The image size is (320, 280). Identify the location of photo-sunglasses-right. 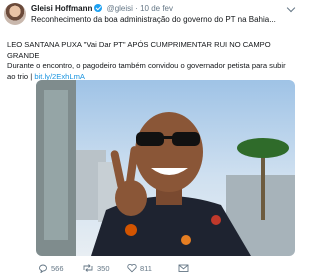
(186, 139).